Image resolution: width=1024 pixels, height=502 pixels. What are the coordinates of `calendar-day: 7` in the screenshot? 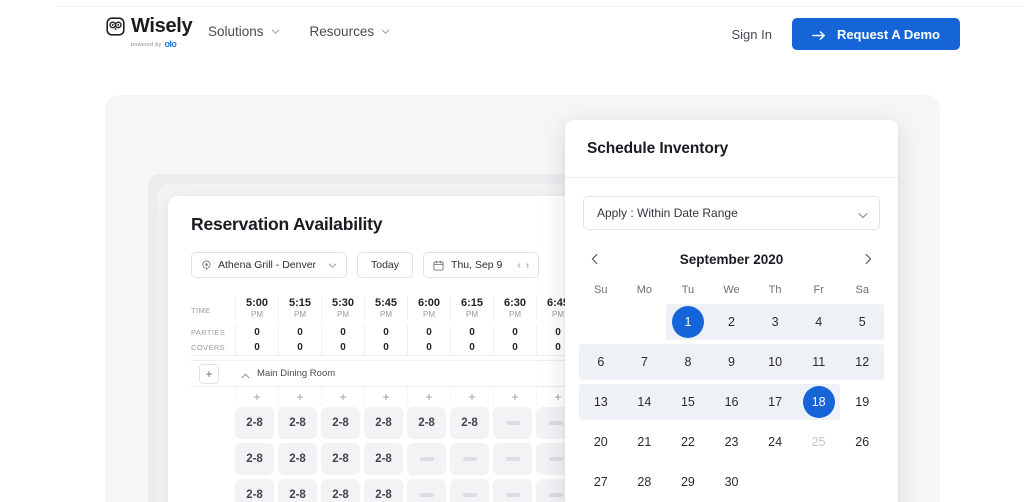 It's located at (645, 362).